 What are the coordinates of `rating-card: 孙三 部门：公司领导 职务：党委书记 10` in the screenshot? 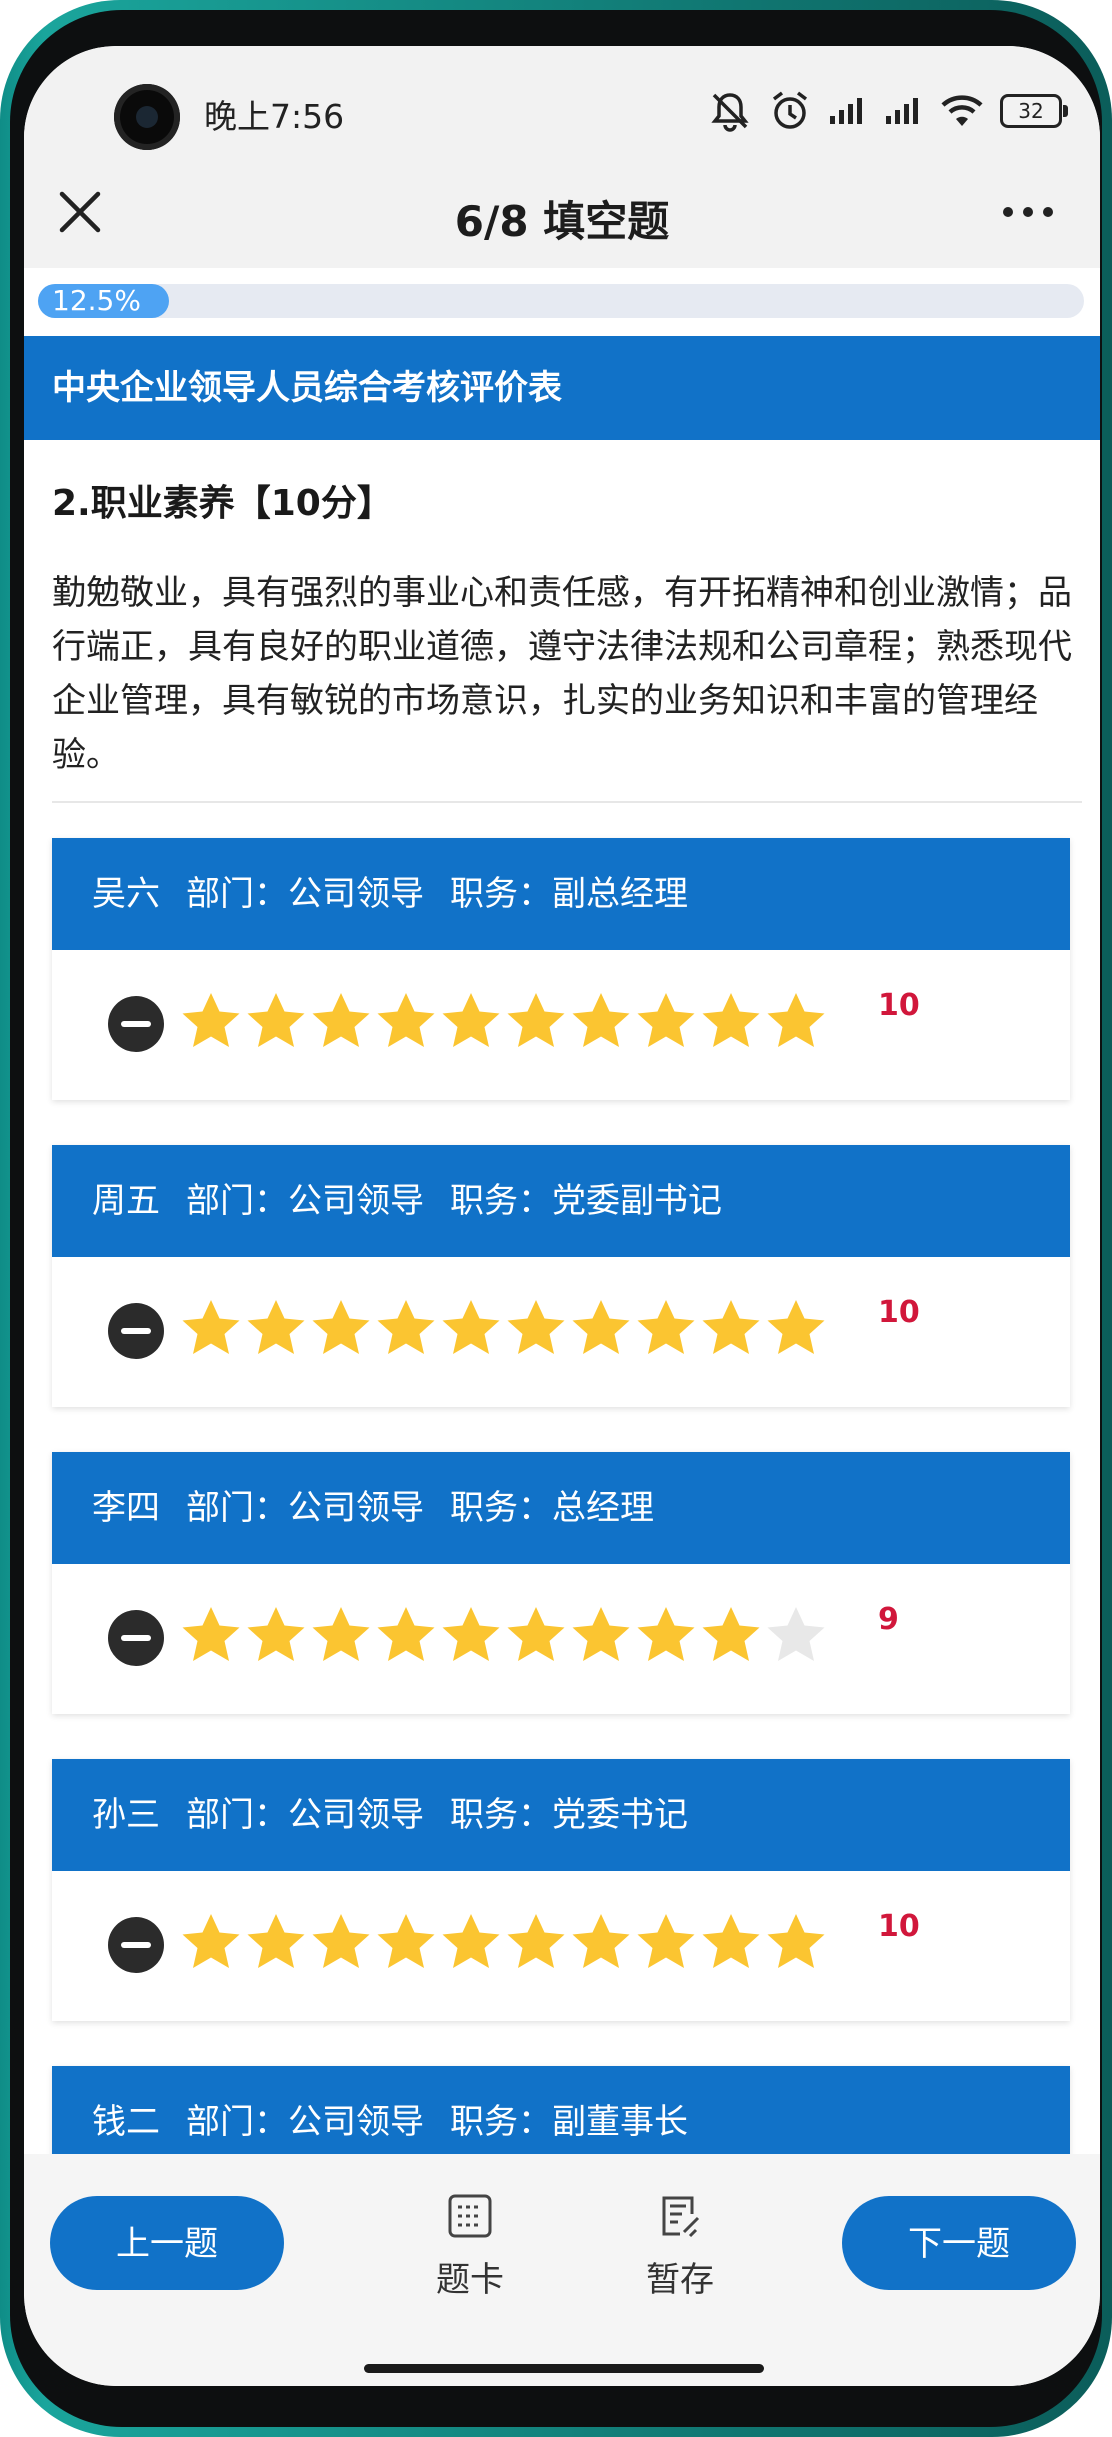 It's located at (561, 1890).